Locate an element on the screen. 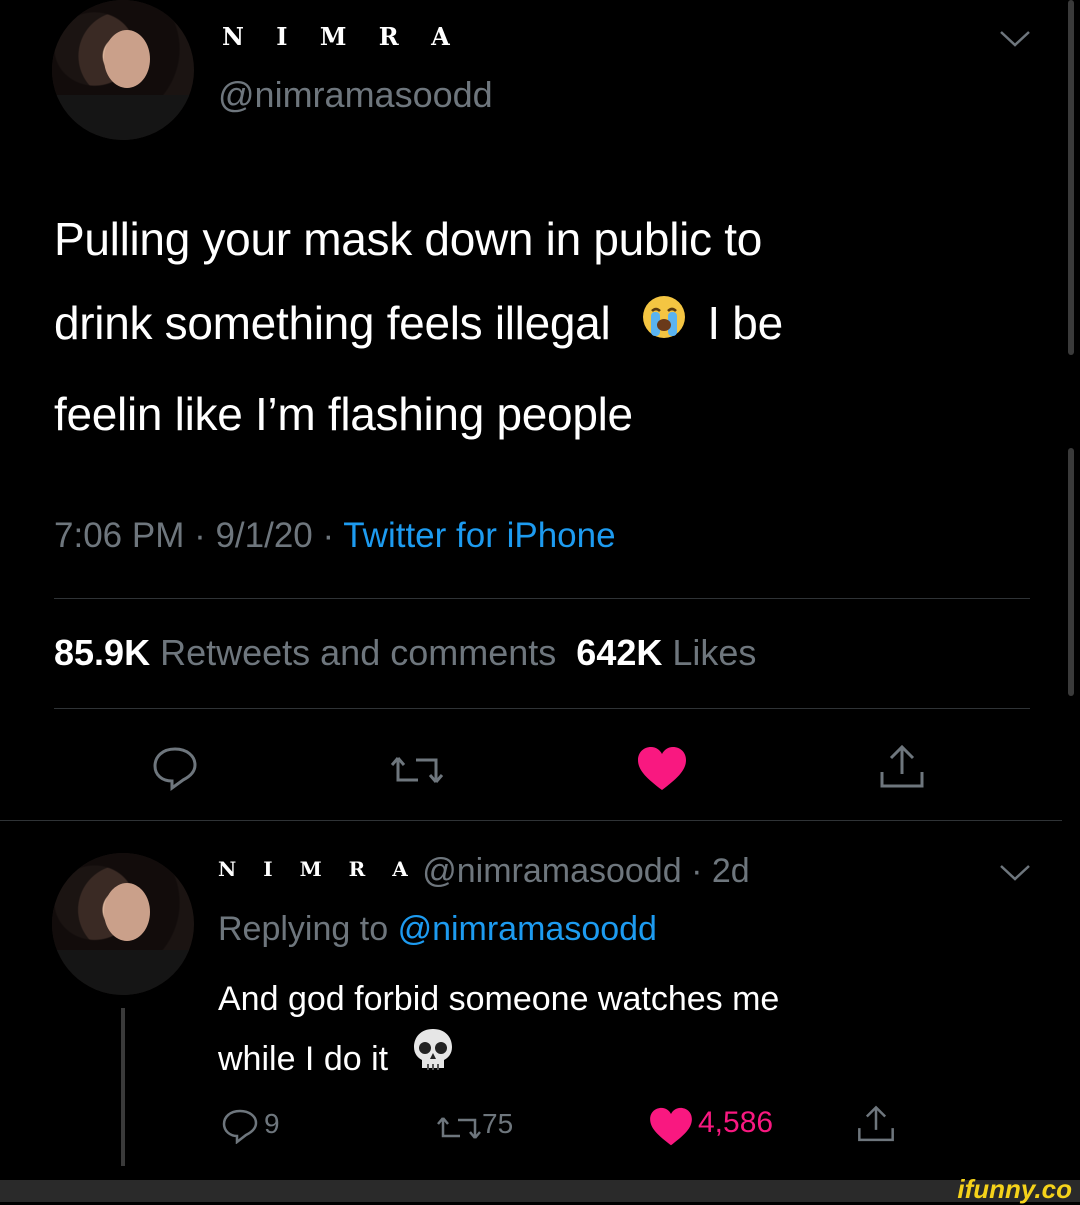 The width and height of the screenshot is (1080, 1205). watermark-bar is located at coordinates (540, 1191).